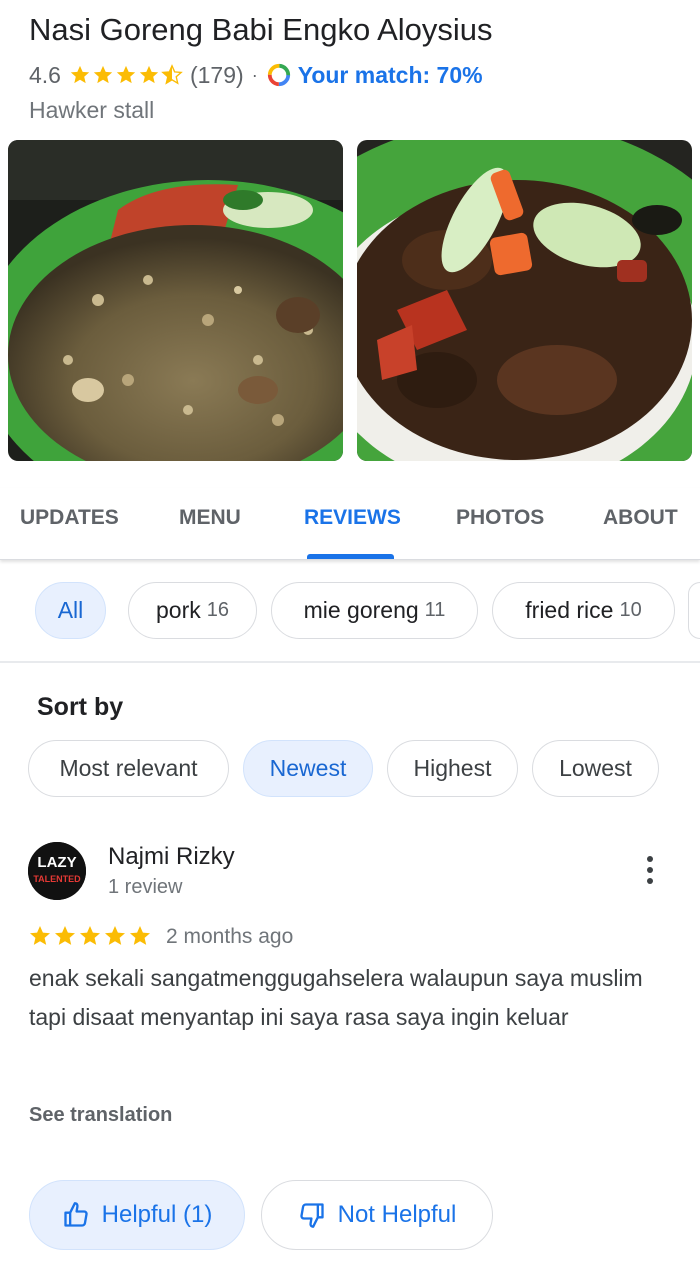 This screenshot has height=1268, width=700. What do you see at coordinates (175, 300) in the screenshot?
I see `food-photo-fried-rice` at bounding box center [175, 300].